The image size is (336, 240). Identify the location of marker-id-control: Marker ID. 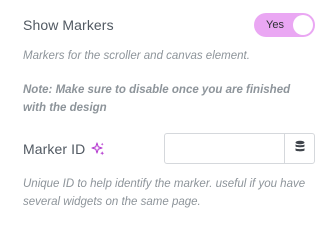
(169, 148).